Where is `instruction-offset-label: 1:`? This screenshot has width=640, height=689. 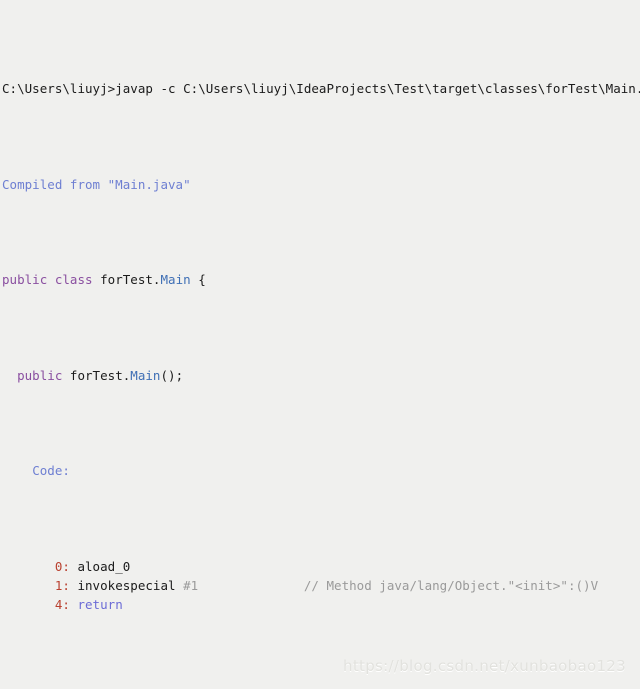
instruction-offset-label: 1: is located at coordinates (58, 585).